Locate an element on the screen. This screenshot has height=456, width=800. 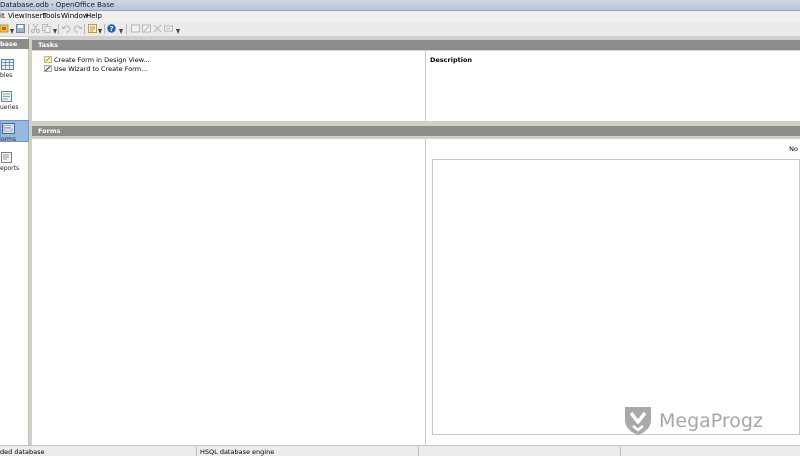
menu-edit: it is located at coordinates (2, 16).